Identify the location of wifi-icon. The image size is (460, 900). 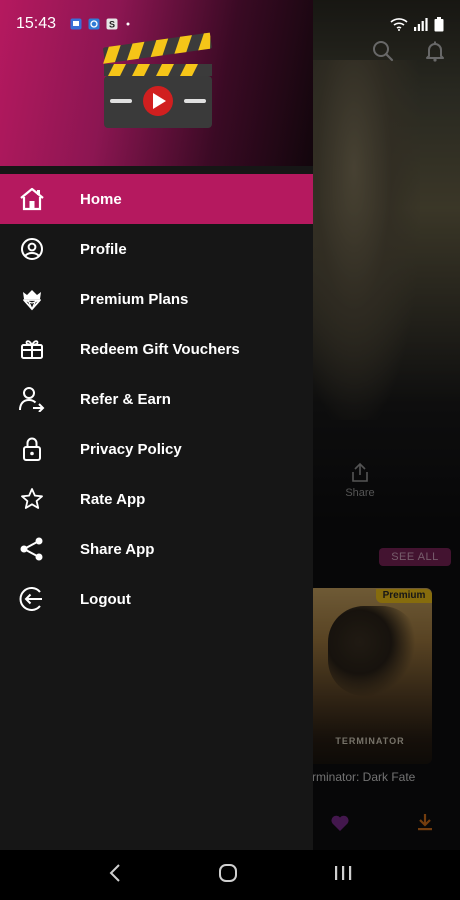
(399, 24).